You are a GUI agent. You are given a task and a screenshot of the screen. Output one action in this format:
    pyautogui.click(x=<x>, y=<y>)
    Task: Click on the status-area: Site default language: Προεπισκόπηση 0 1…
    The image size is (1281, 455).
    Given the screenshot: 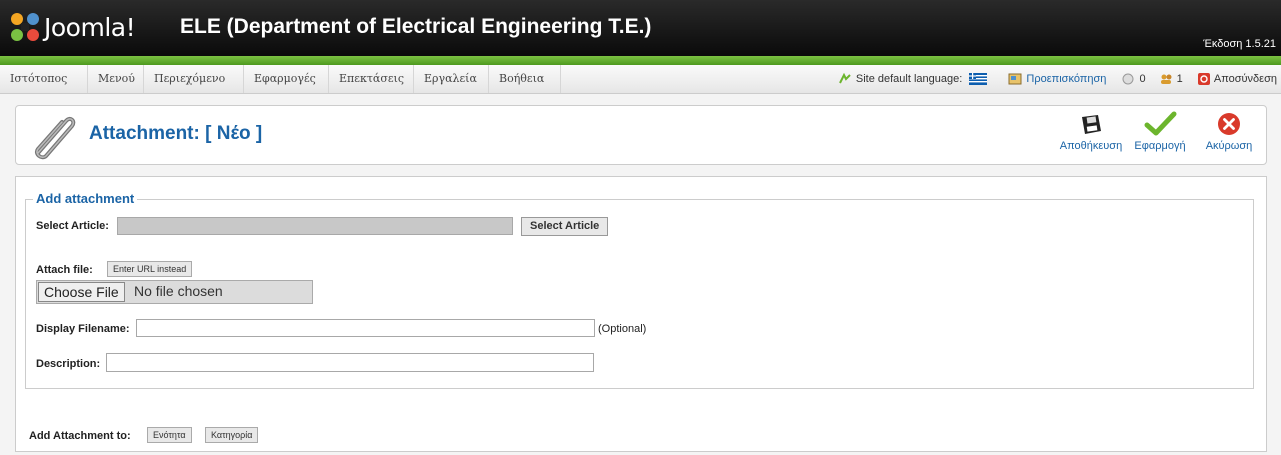 What is the action you would take?
    pyautogui.click(x=1054, y=79)
    